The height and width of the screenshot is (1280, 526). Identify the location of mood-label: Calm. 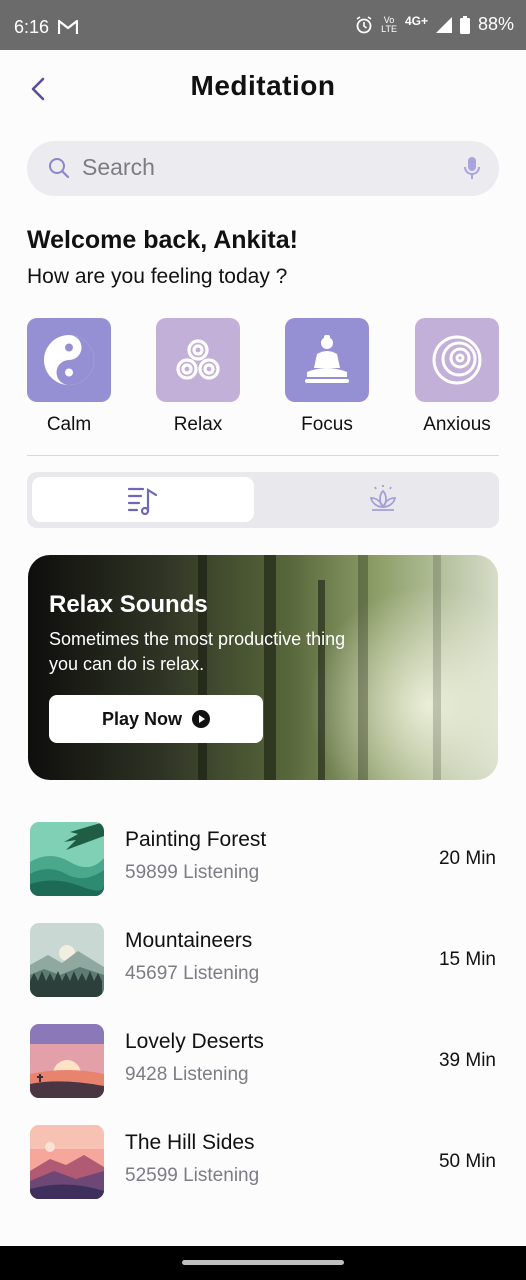
(69, 424).